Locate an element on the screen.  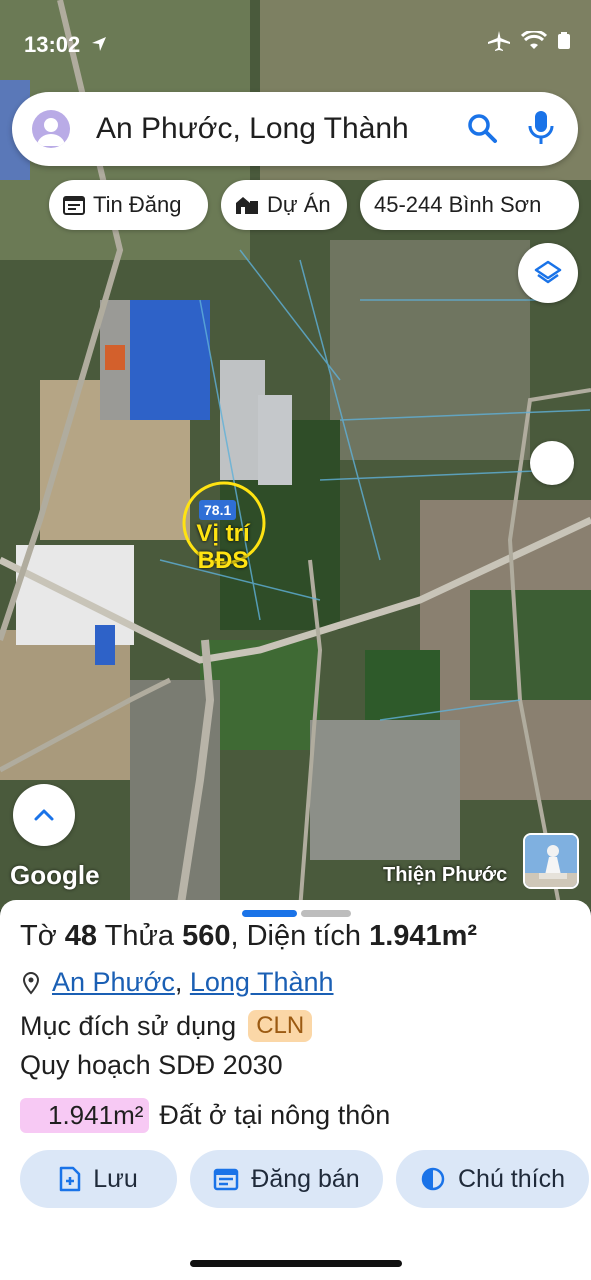
search-bar: An Phước, Long Thành is located at coordinates (295, 129).